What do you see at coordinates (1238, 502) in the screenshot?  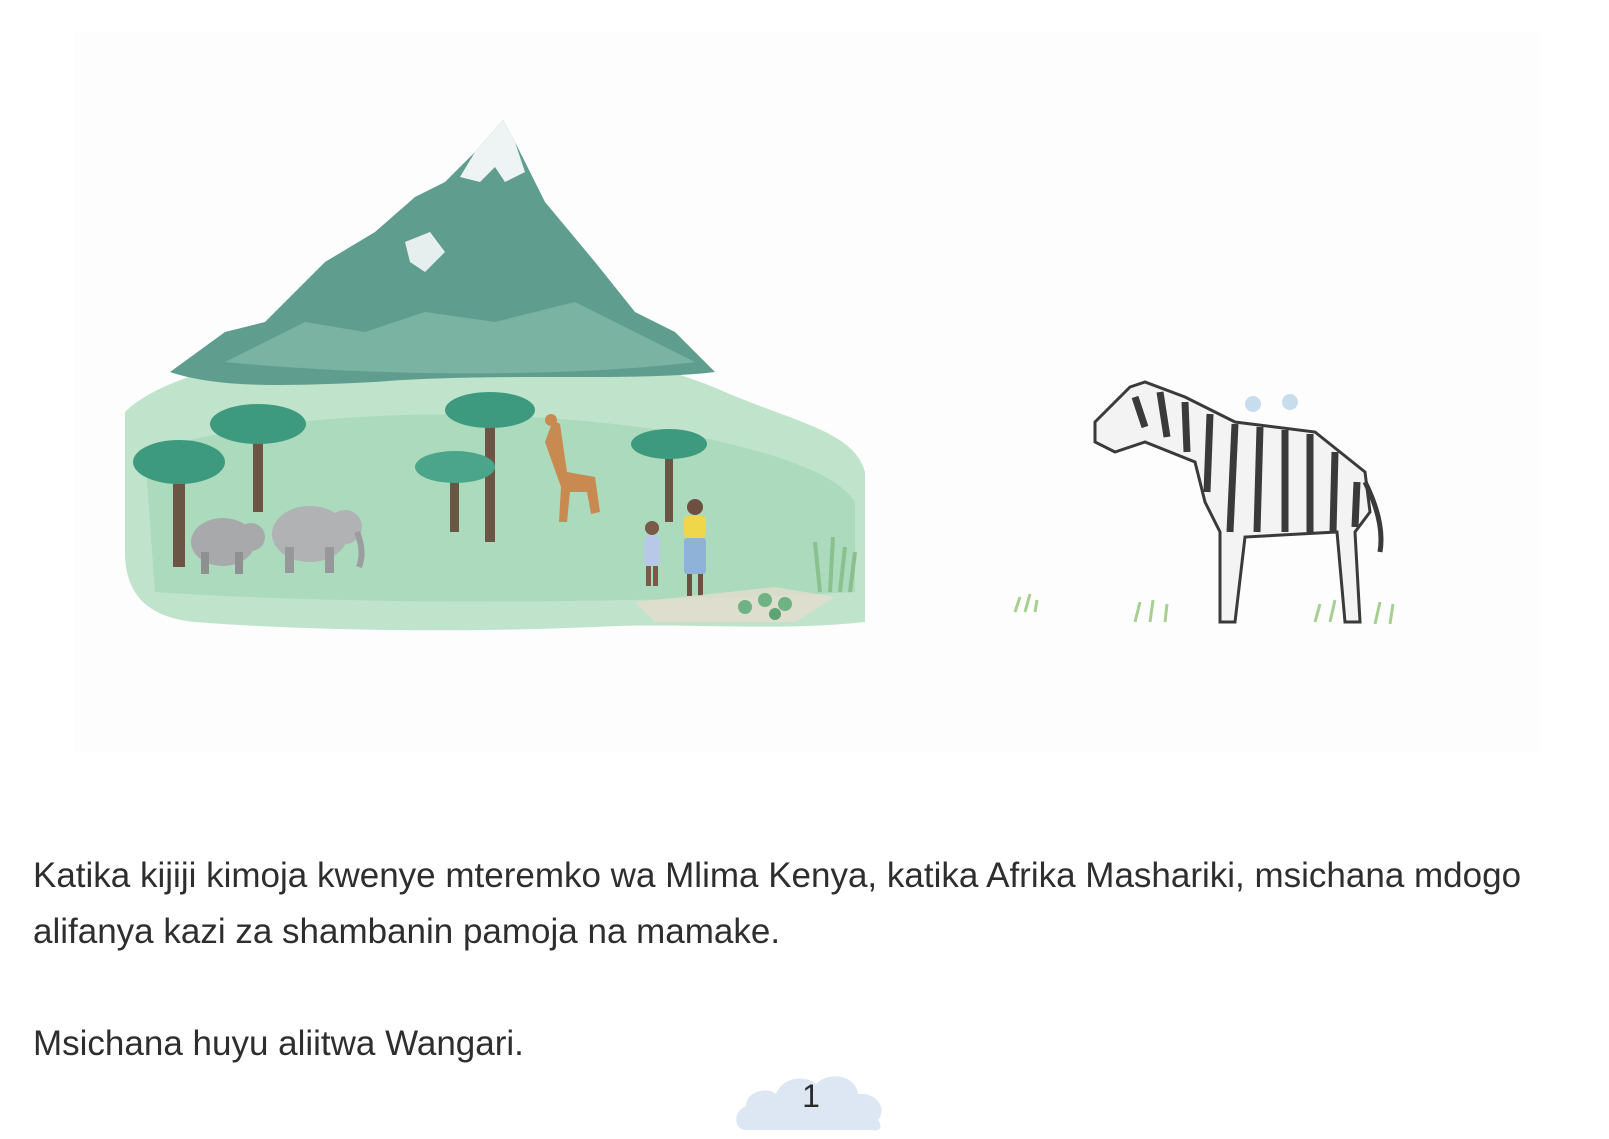 I see `zebra` at bounding box center [1238, 502].